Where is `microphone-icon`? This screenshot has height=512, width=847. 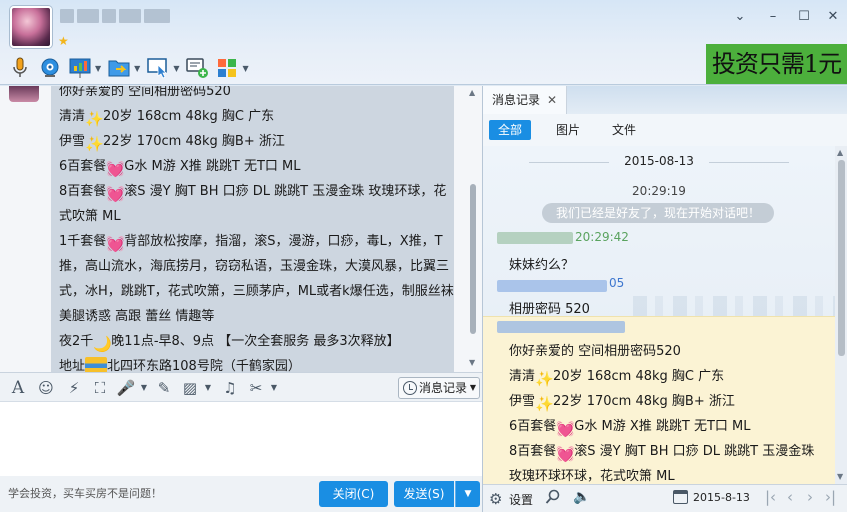 microphone-icon is located at coordinates (20, 68).